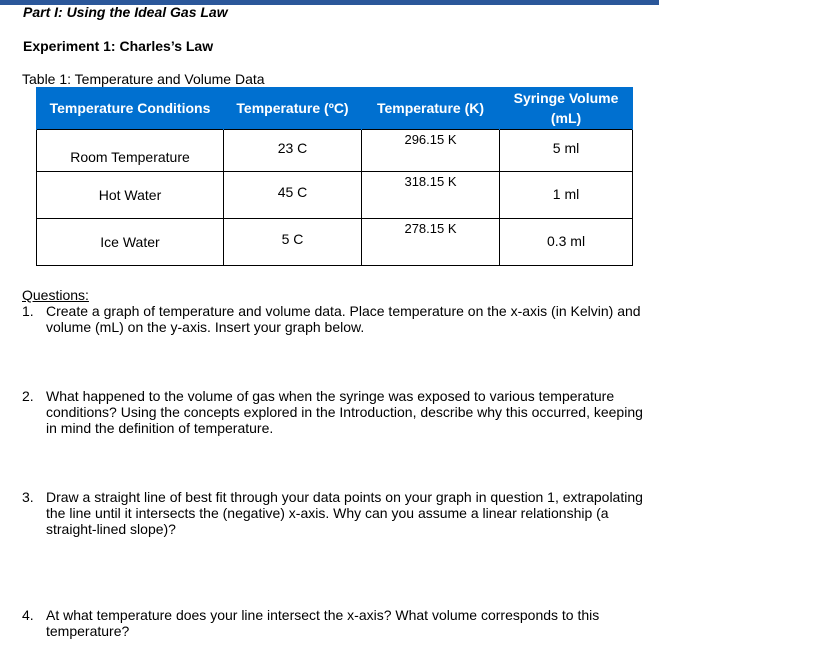 This screenshot has height=647, width=819. I want to click on cell-condition: Hot Water, so click(130, 195).